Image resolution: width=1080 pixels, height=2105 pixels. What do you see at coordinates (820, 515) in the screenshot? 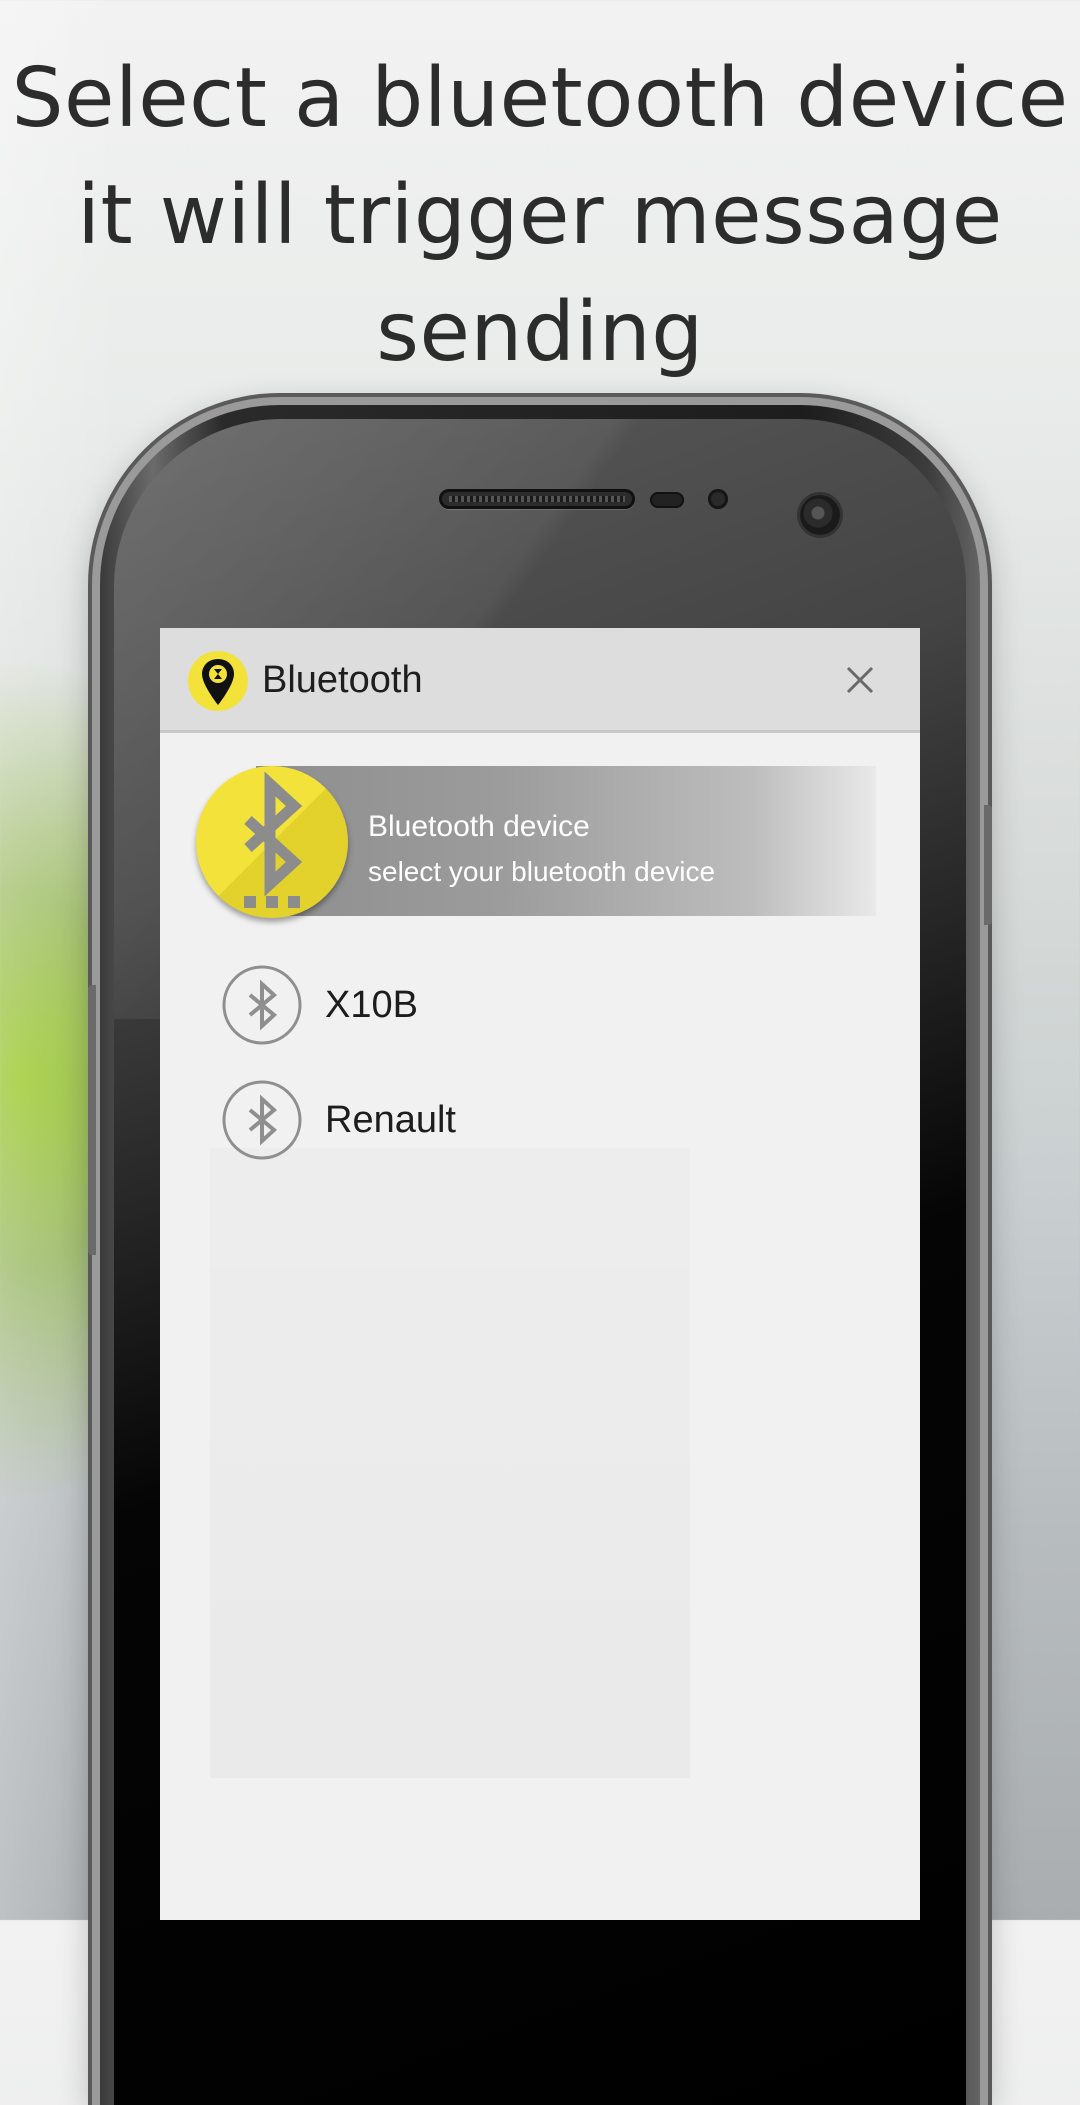
I see `front-camera-icon` at bounding box center [820, 515].